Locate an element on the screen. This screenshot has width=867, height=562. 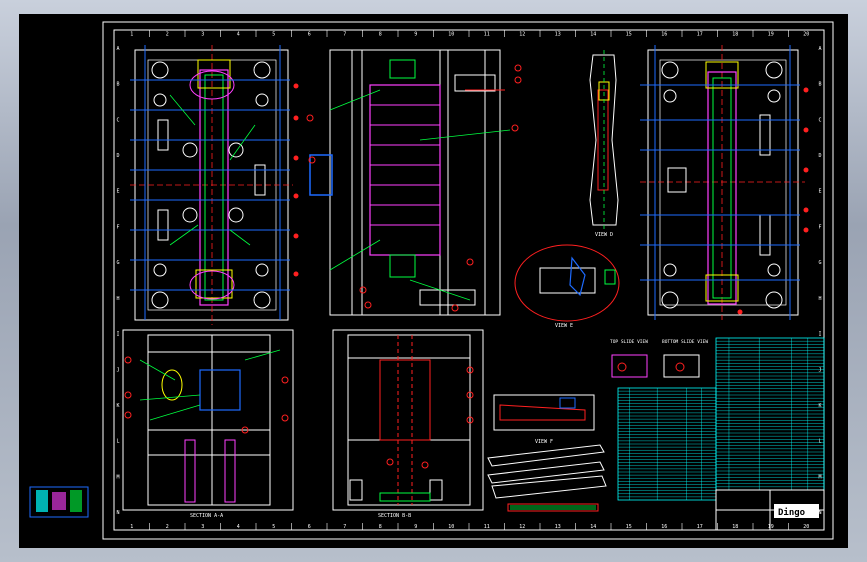
grid-column-number-bottom: 12 is located at coordinates (522, 527).